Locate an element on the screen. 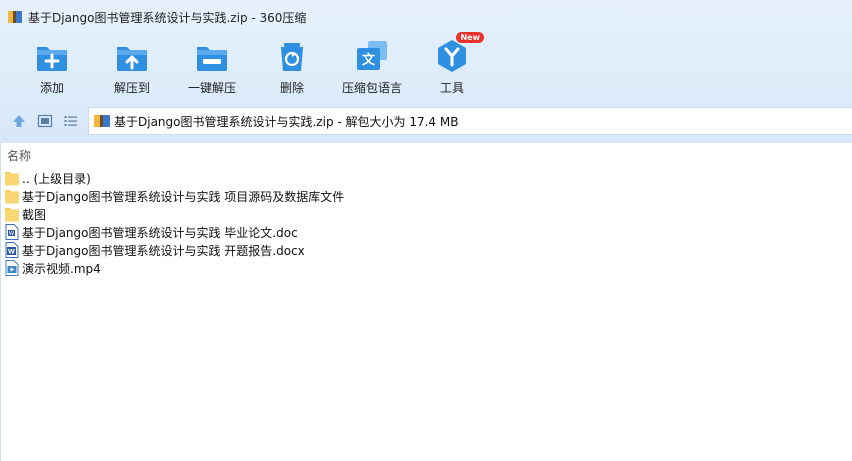 The height and width of the screenshot is (461, 852). delete-icon is located at coordinates (292, 57).